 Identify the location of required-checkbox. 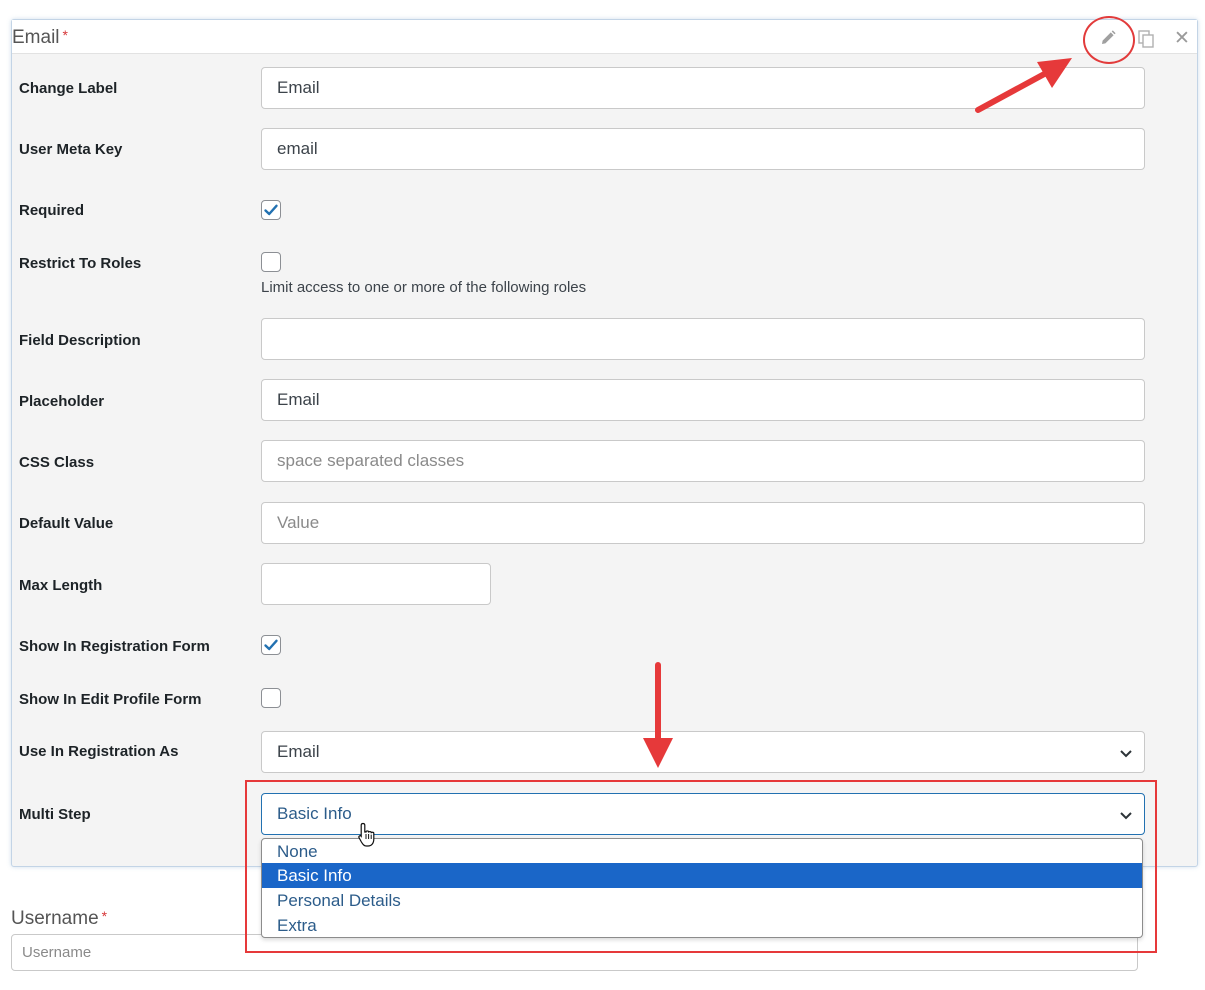
(271, 210).